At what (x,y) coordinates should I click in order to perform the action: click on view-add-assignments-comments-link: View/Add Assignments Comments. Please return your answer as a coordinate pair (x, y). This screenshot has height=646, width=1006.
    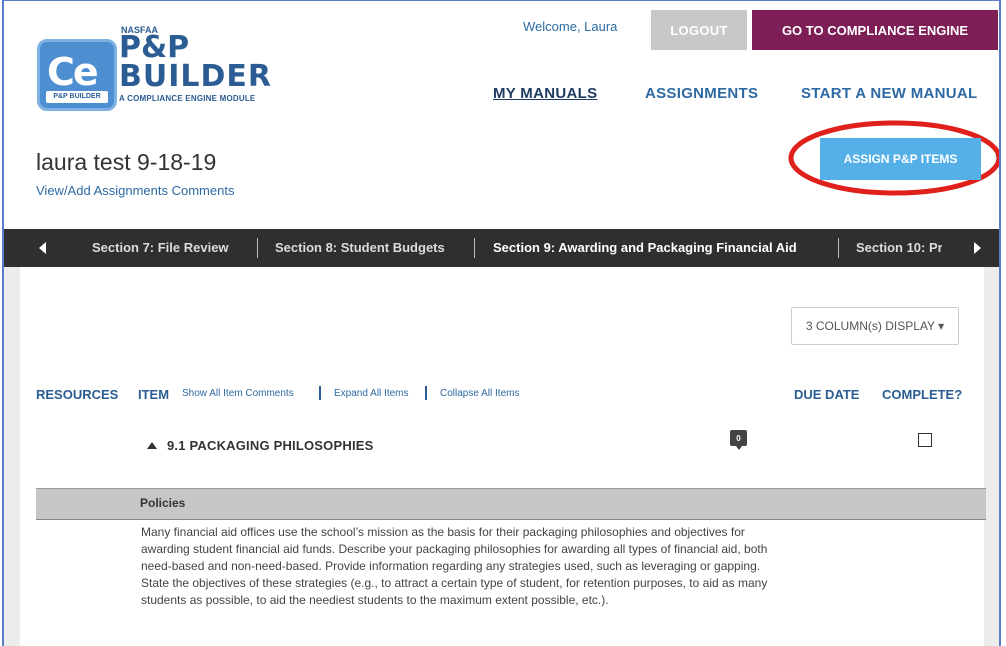
    Looking at the image, I should click on (135, 190).